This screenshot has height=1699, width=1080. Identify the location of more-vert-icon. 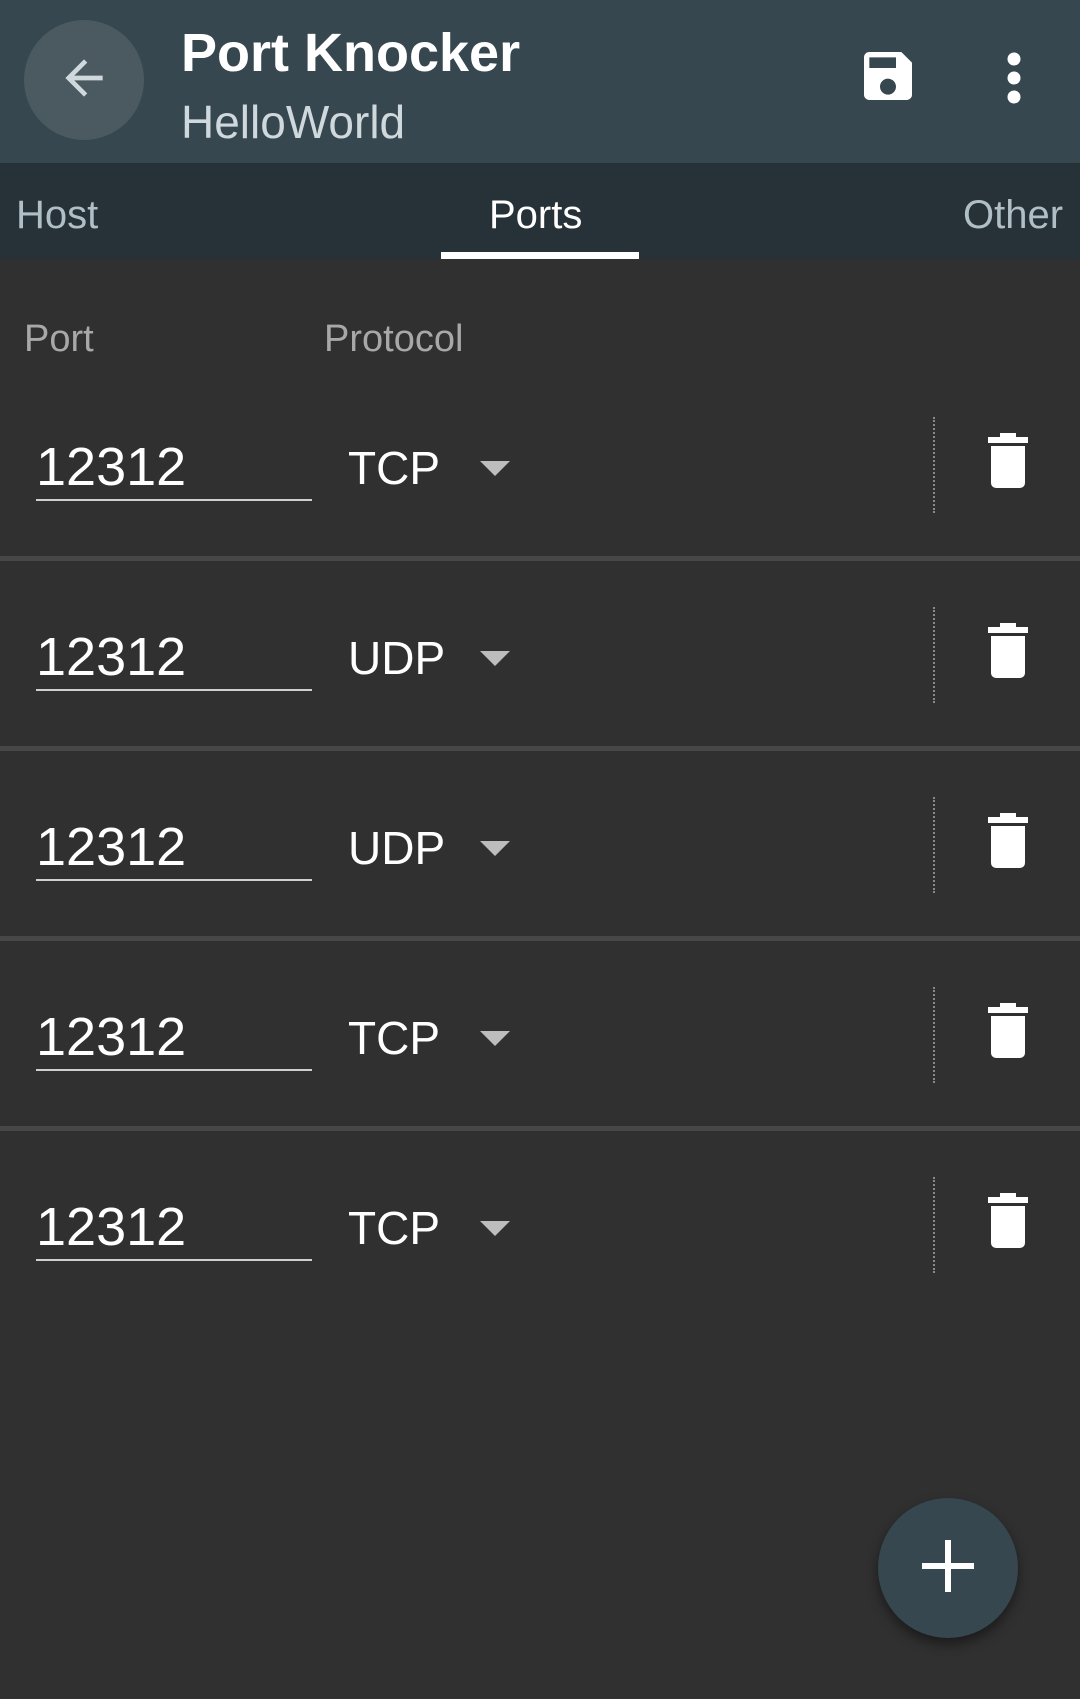
(1014, 80).